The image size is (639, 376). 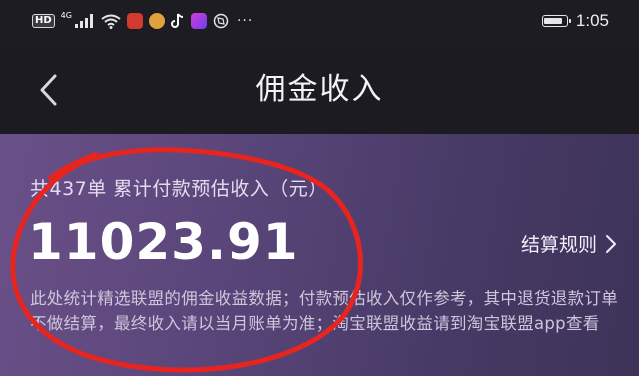 What do you see at coordinates (611, 243) in the screenshot?
I see `chevron-right-icon` at bounding box center [611, 243].